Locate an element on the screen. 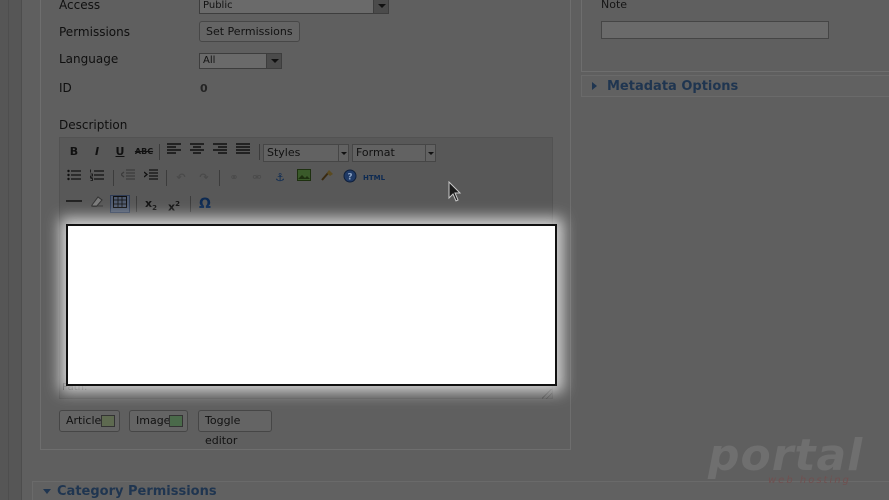 The width and height of the screenshot is (889, 500). access-label: Access is located at coordinates (80, 6).